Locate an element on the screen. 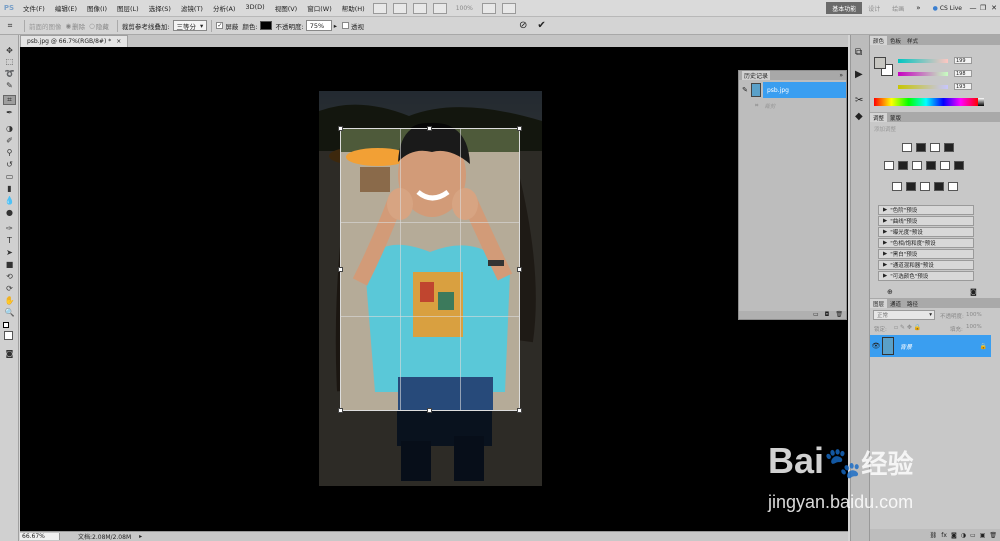  menu-item: 分析(A) is located at coordinates (224, 8).